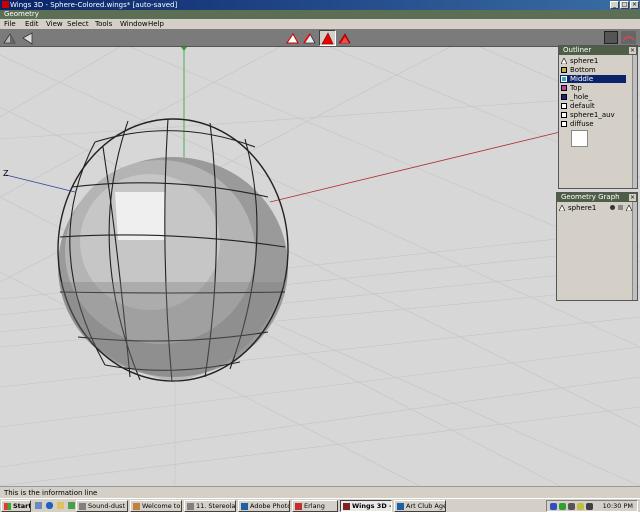 Image resolution: width=640 pixels, height=512 pixels. I want to click on outliner-item-hole: _hole_, so click(598, 97).